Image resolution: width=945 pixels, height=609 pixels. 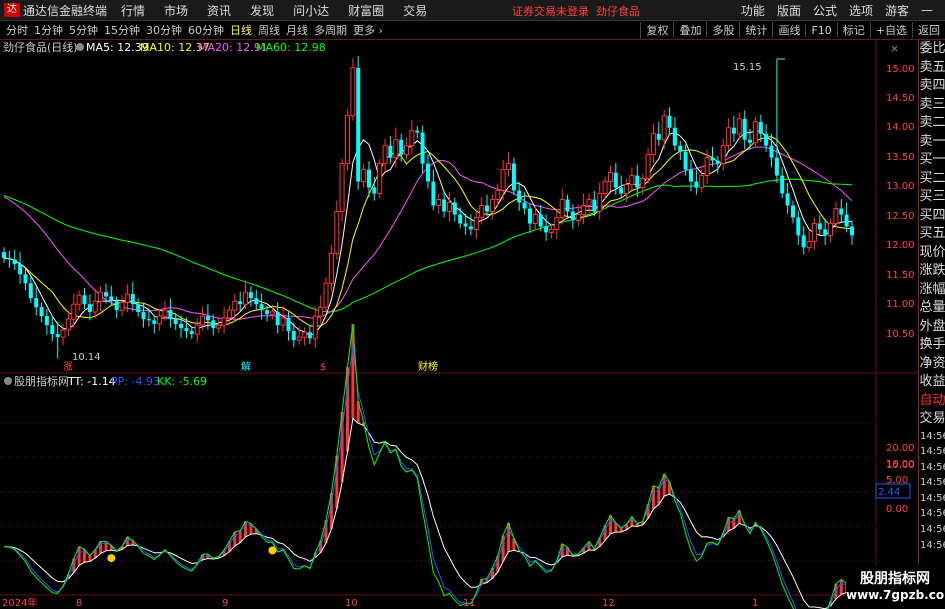 What do you see at coordinates (932, 142) in the screenshot?
I see `side-ask1: 卖一` at bounding box center [932, 142].